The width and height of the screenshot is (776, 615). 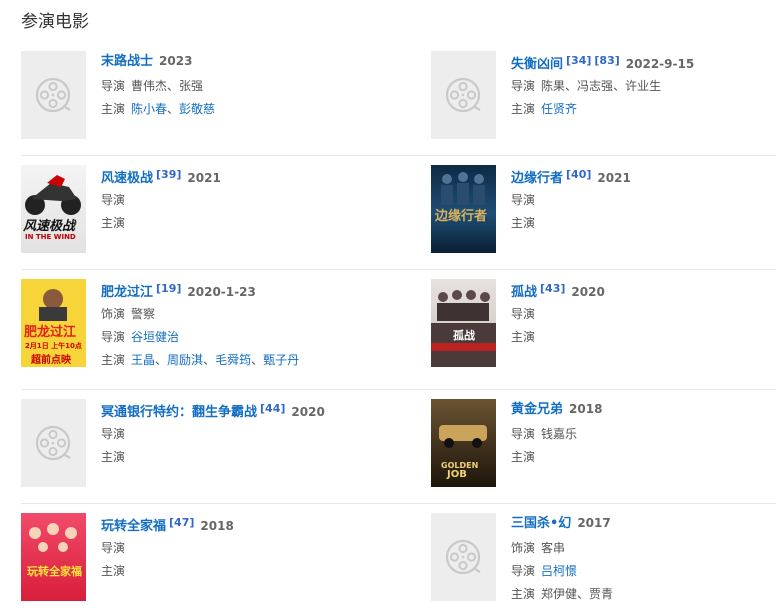 What do you see at coordinates (559, 109) in the screenshot?
I see `credit-name: 任贤齐` at bounding box center [559, 109].